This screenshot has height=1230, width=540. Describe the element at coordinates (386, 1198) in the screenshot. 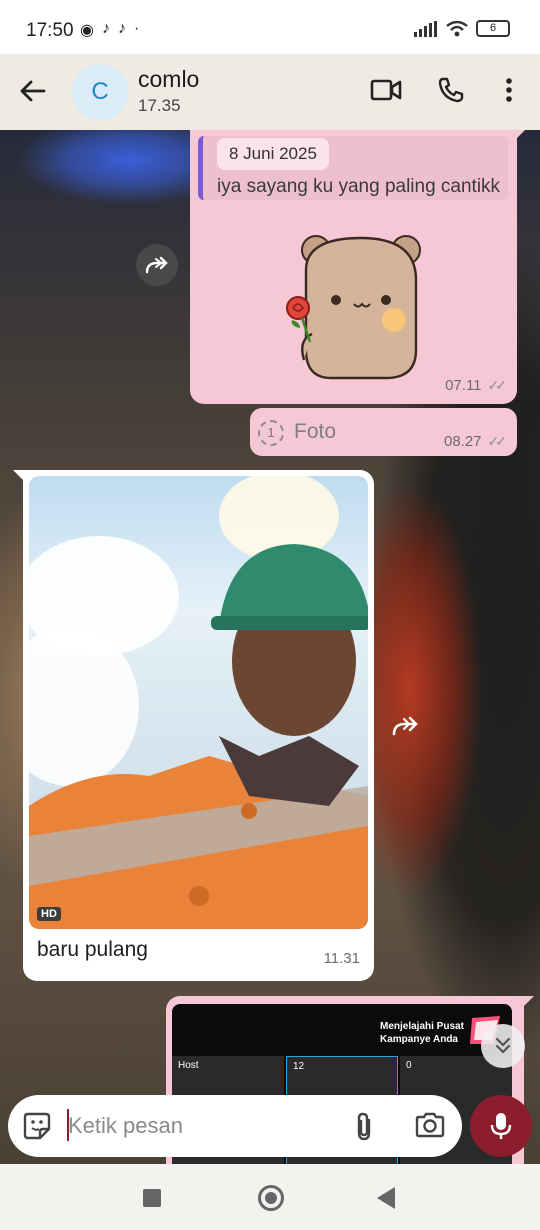

I see `system-back-button` at that location.